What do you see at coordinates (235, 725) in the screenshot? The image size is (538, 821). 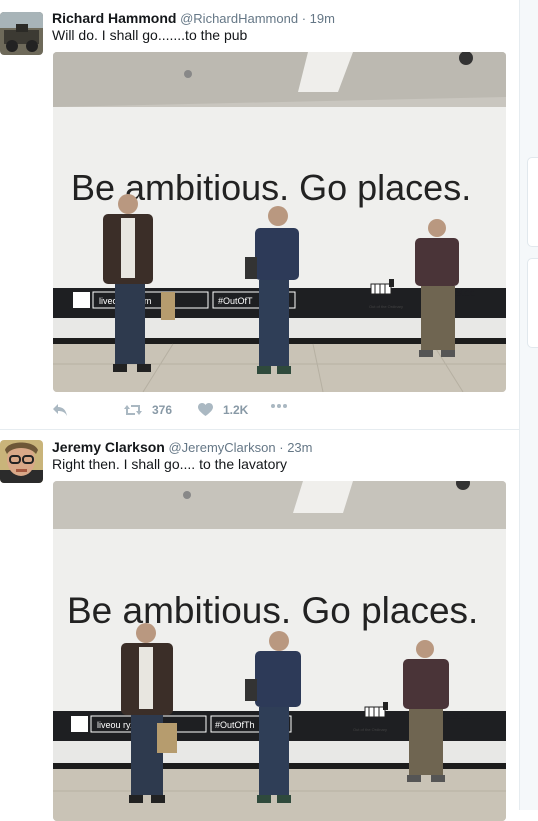 I see `photo-hashtag-text: #OutOfTh` at bounding box center [235, 725].